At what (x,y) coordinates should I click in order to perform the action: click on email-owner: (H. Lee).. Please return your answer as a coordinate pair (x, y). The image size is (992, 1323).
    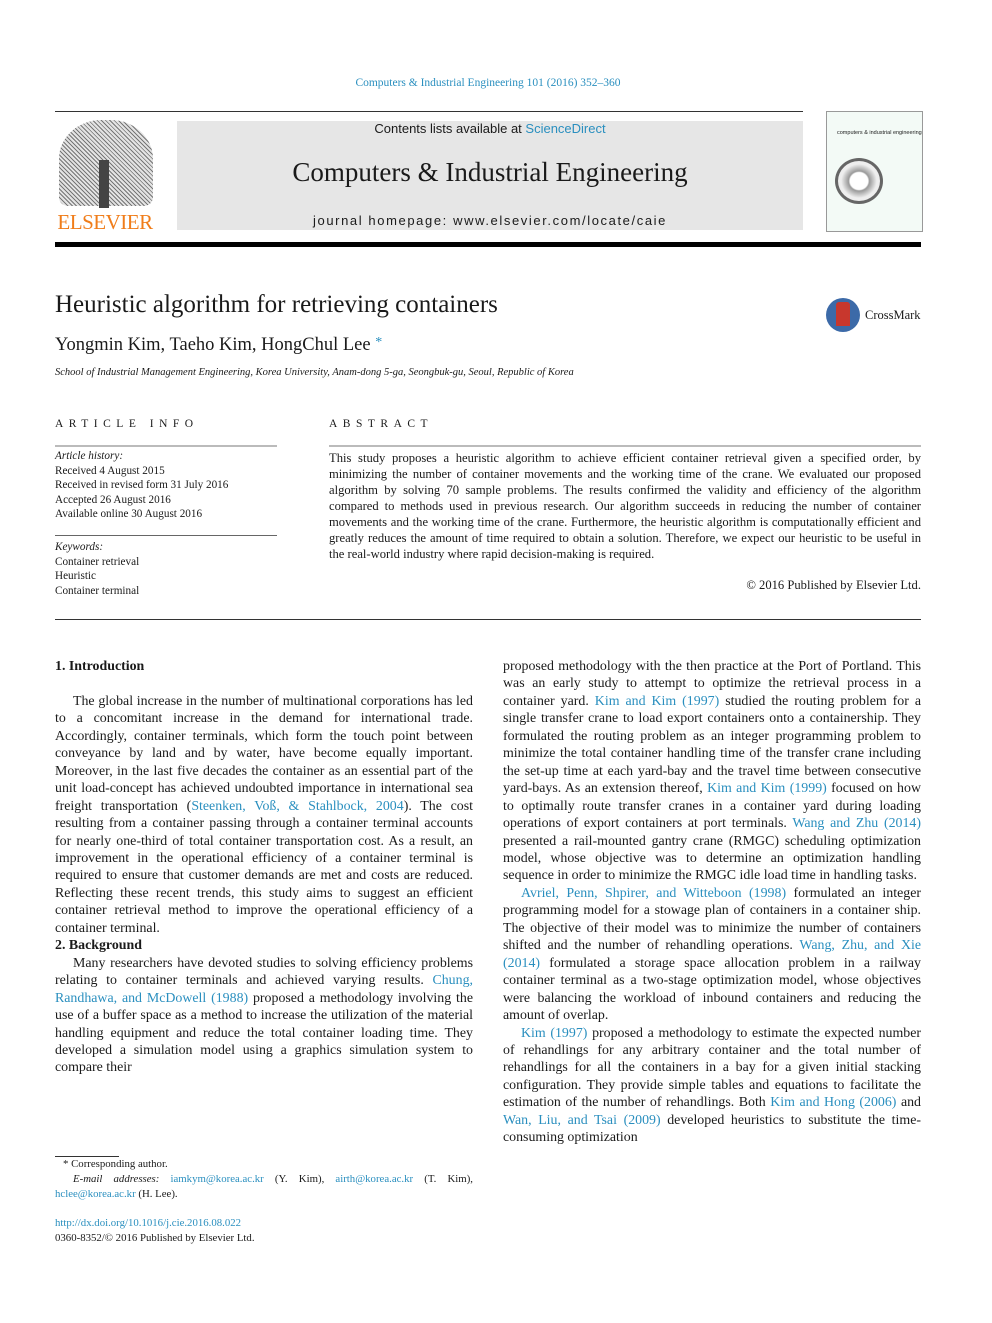
    Looking at the image, I should click on (156, 1194).